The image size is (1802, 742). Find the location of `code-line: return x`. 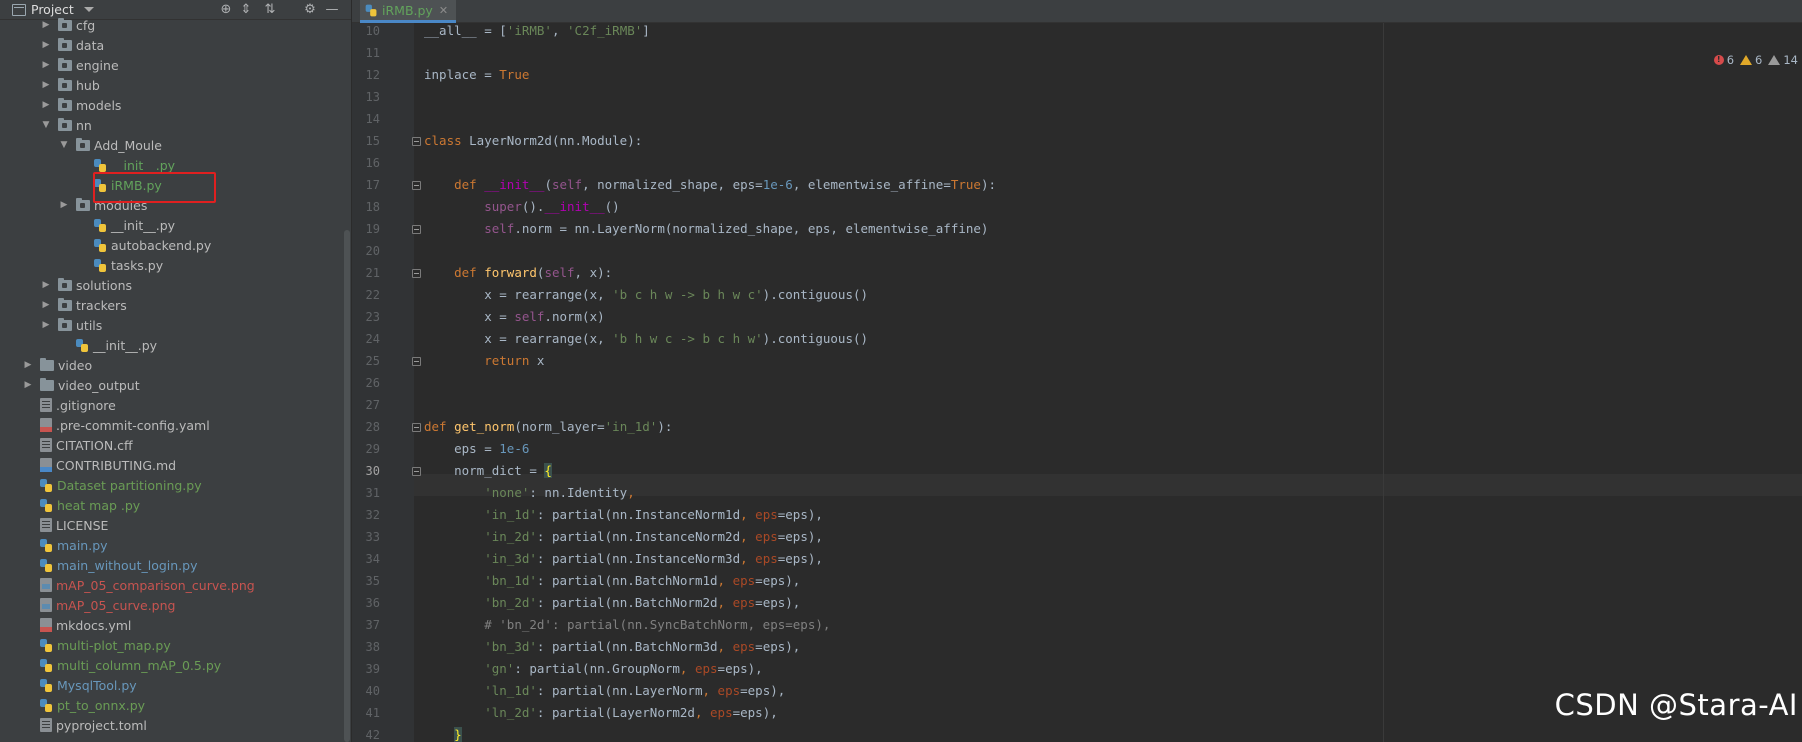

code-line: return x is located at coordinates (484, 361).